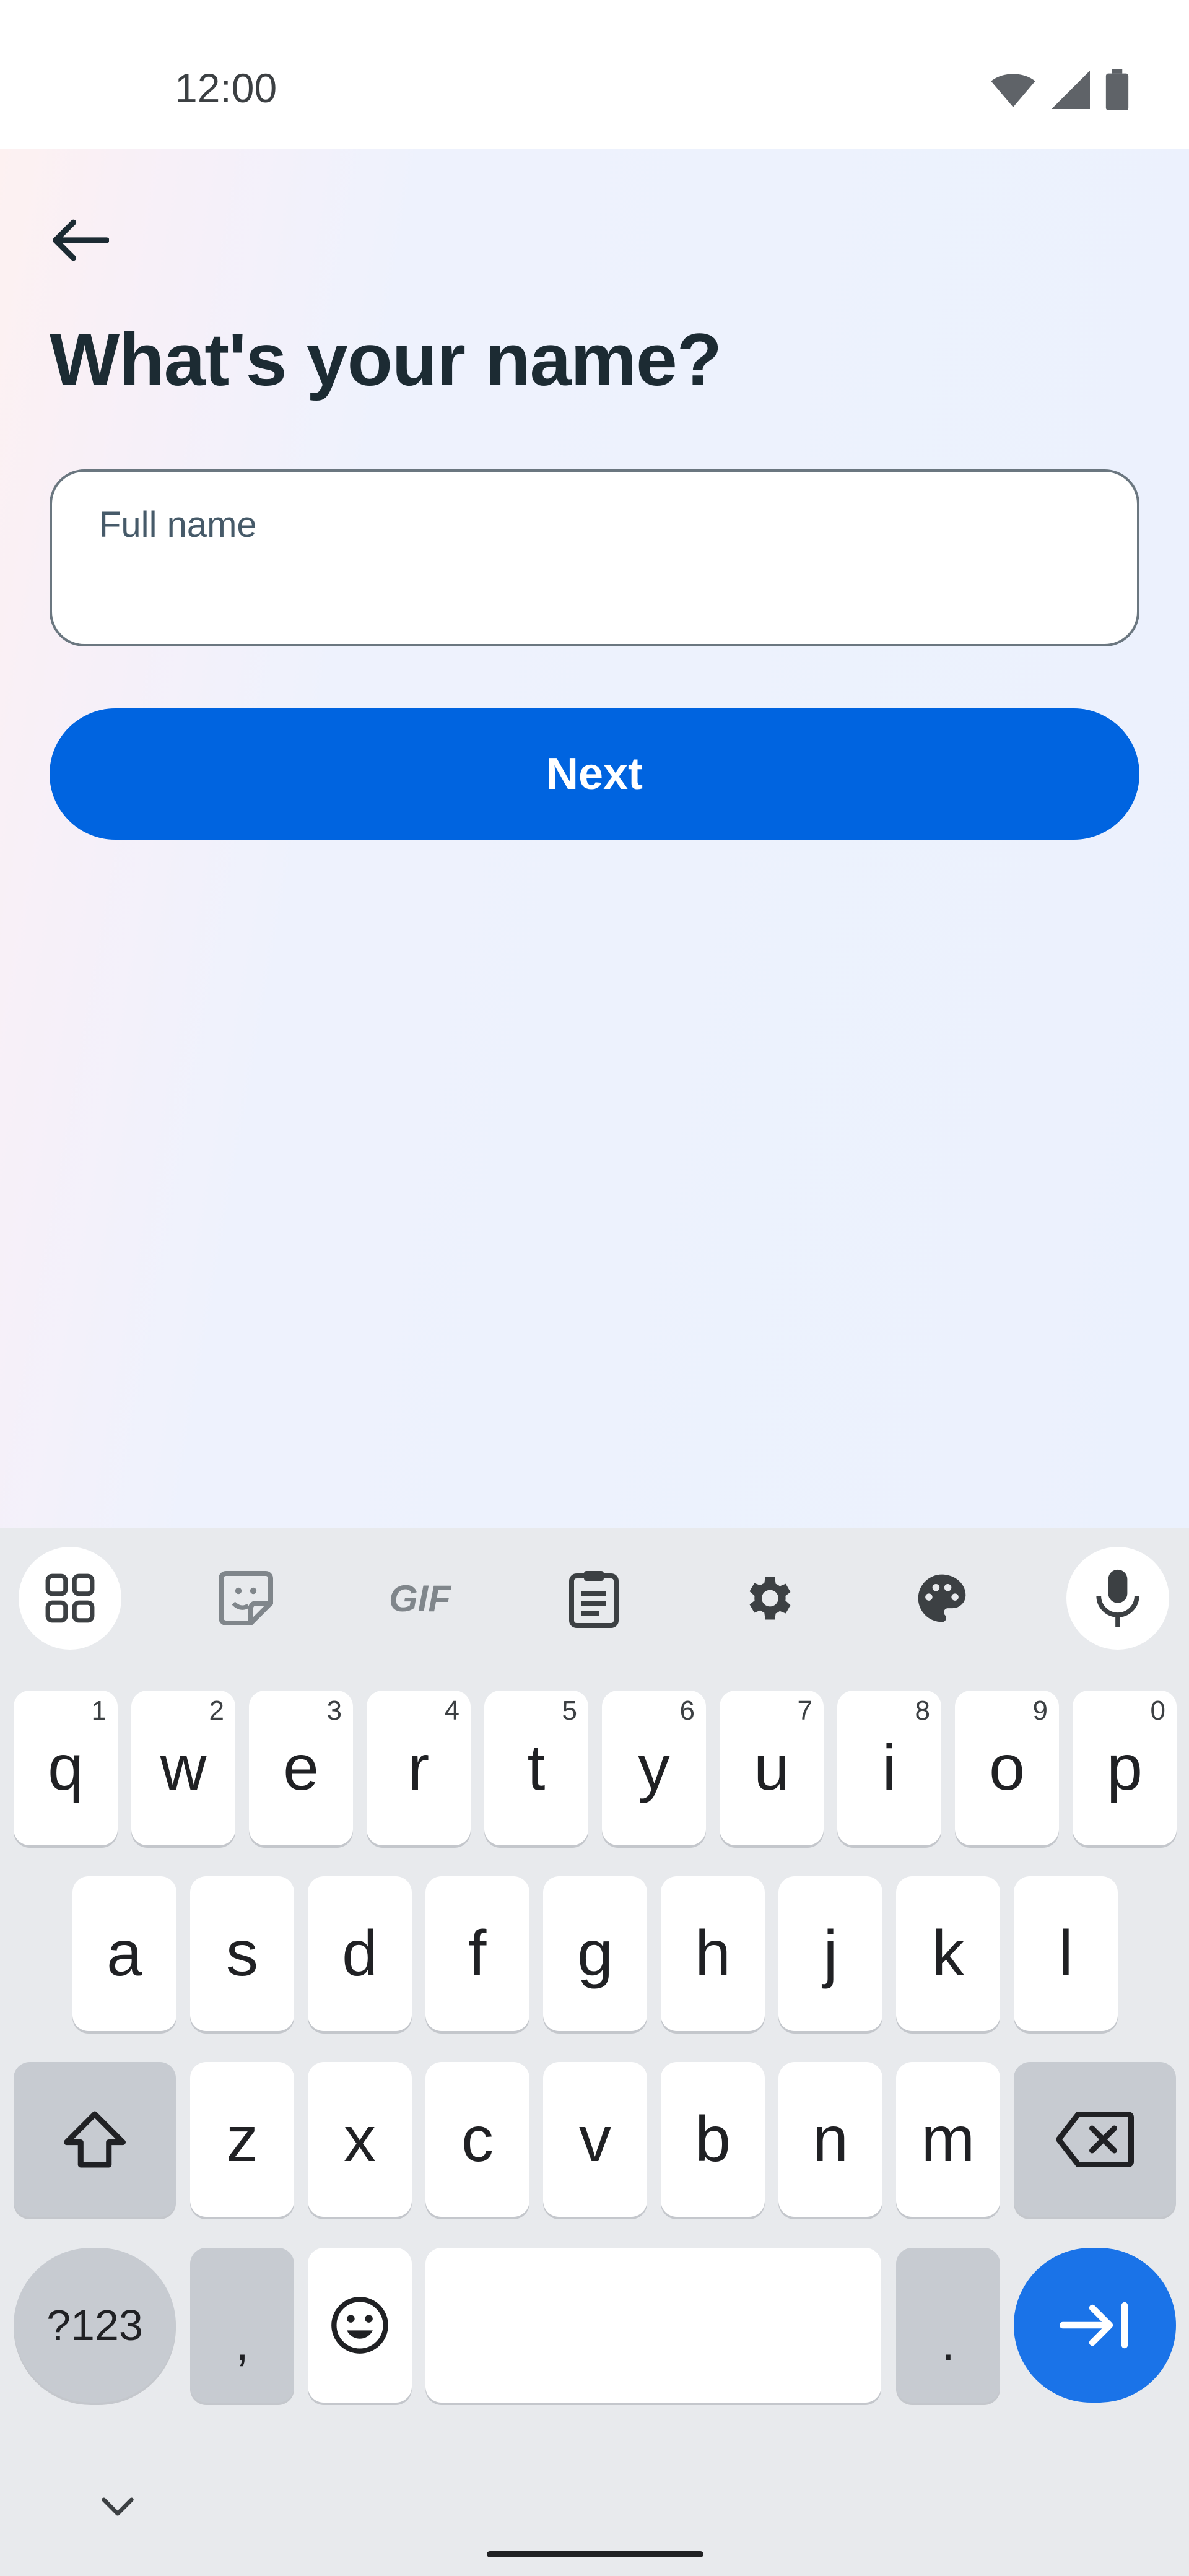  I want to click on key-d: d, so click(360, 1953).